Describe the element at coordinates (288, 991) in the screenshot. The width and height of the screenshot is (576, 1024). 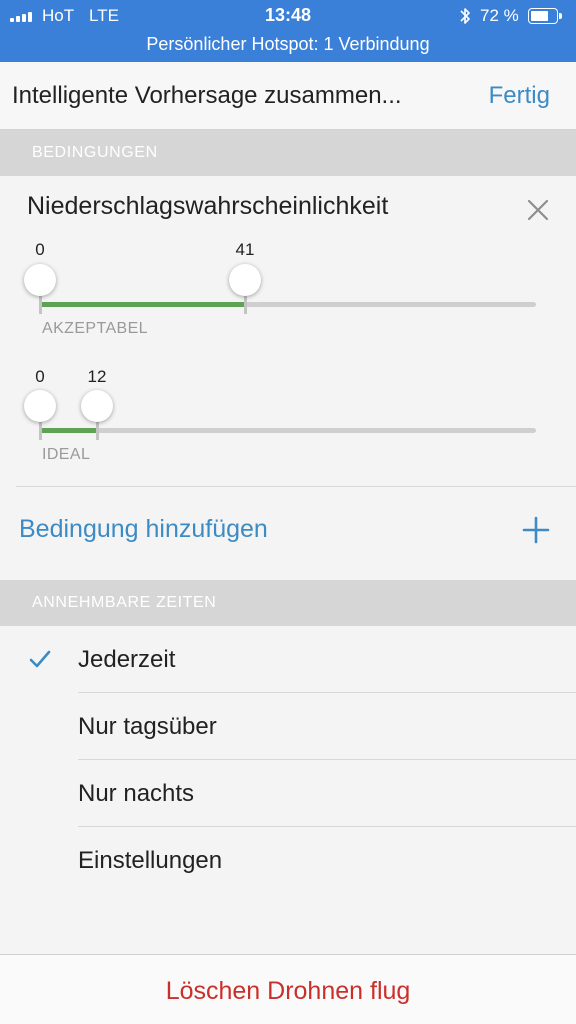
I see `delete-flight-button: Löschen Drohnen flug` at that location.